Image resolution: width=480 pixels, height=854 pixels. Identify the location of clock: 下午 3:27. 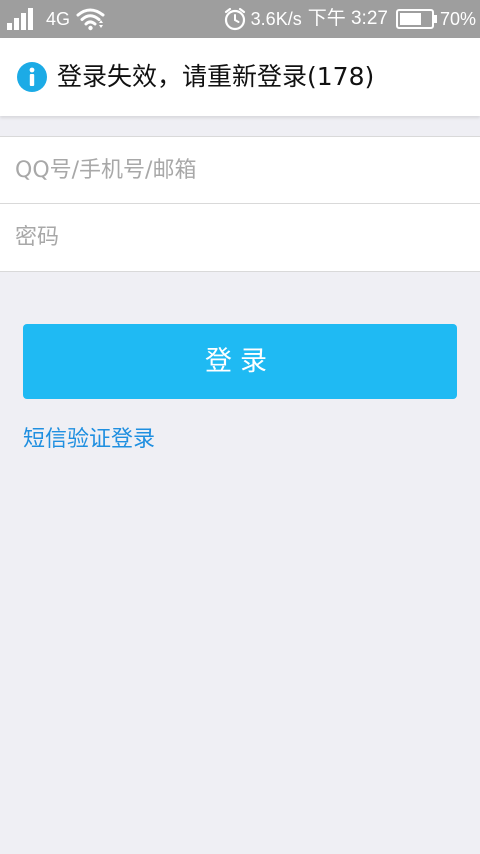
(347, 18).